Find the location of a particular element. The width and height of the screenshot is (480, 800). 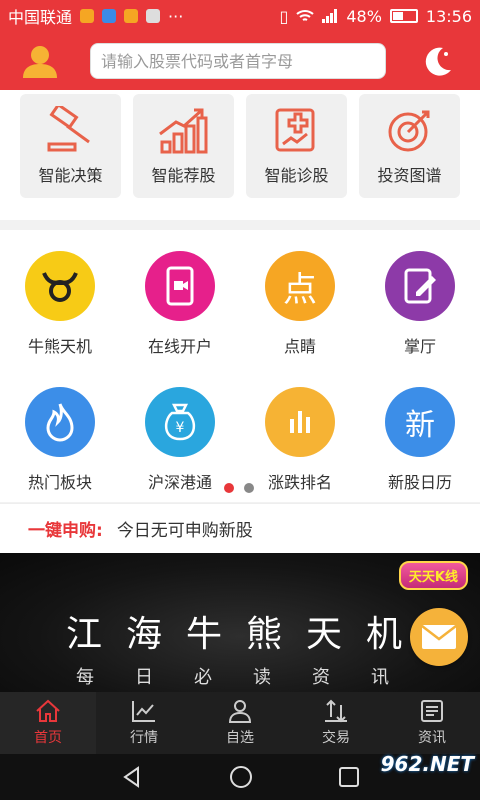

bull-icon is located at coordinates (60, 286).